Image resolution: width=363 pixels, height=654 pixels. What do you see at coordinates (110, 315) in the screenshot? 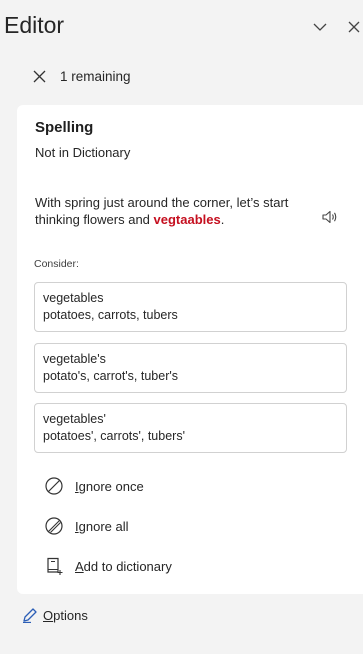
I see `suggestion-examples: potatoes, carrots, tubers` at bounding box center [110, 315].